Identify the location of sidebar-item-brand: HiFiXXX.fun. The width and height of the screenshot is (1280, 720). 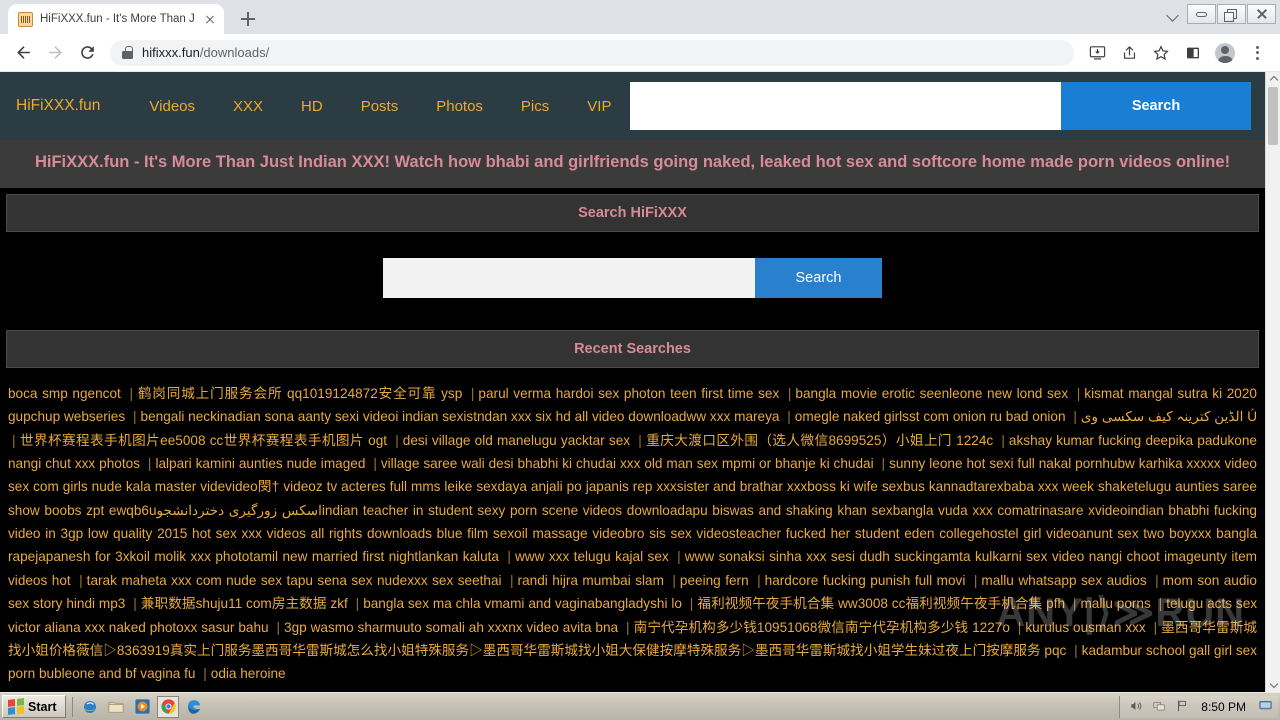
(72, 106).